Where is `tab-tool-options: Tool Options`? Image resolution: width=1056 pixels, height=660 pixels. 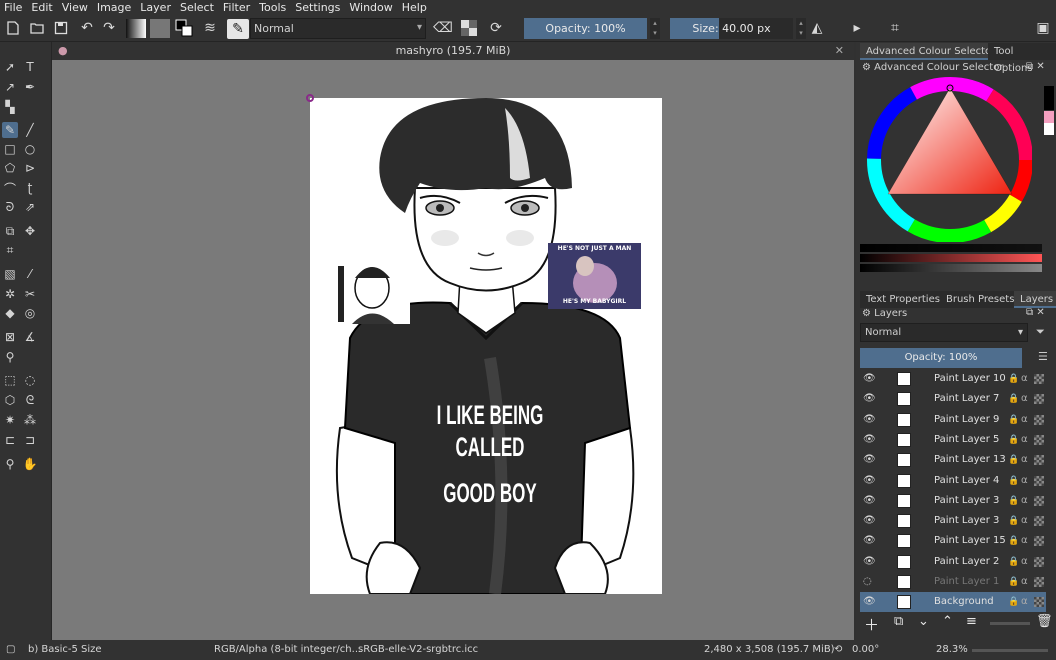 tab-tool-options: Tool Options is located at coordinates (1022, 58).